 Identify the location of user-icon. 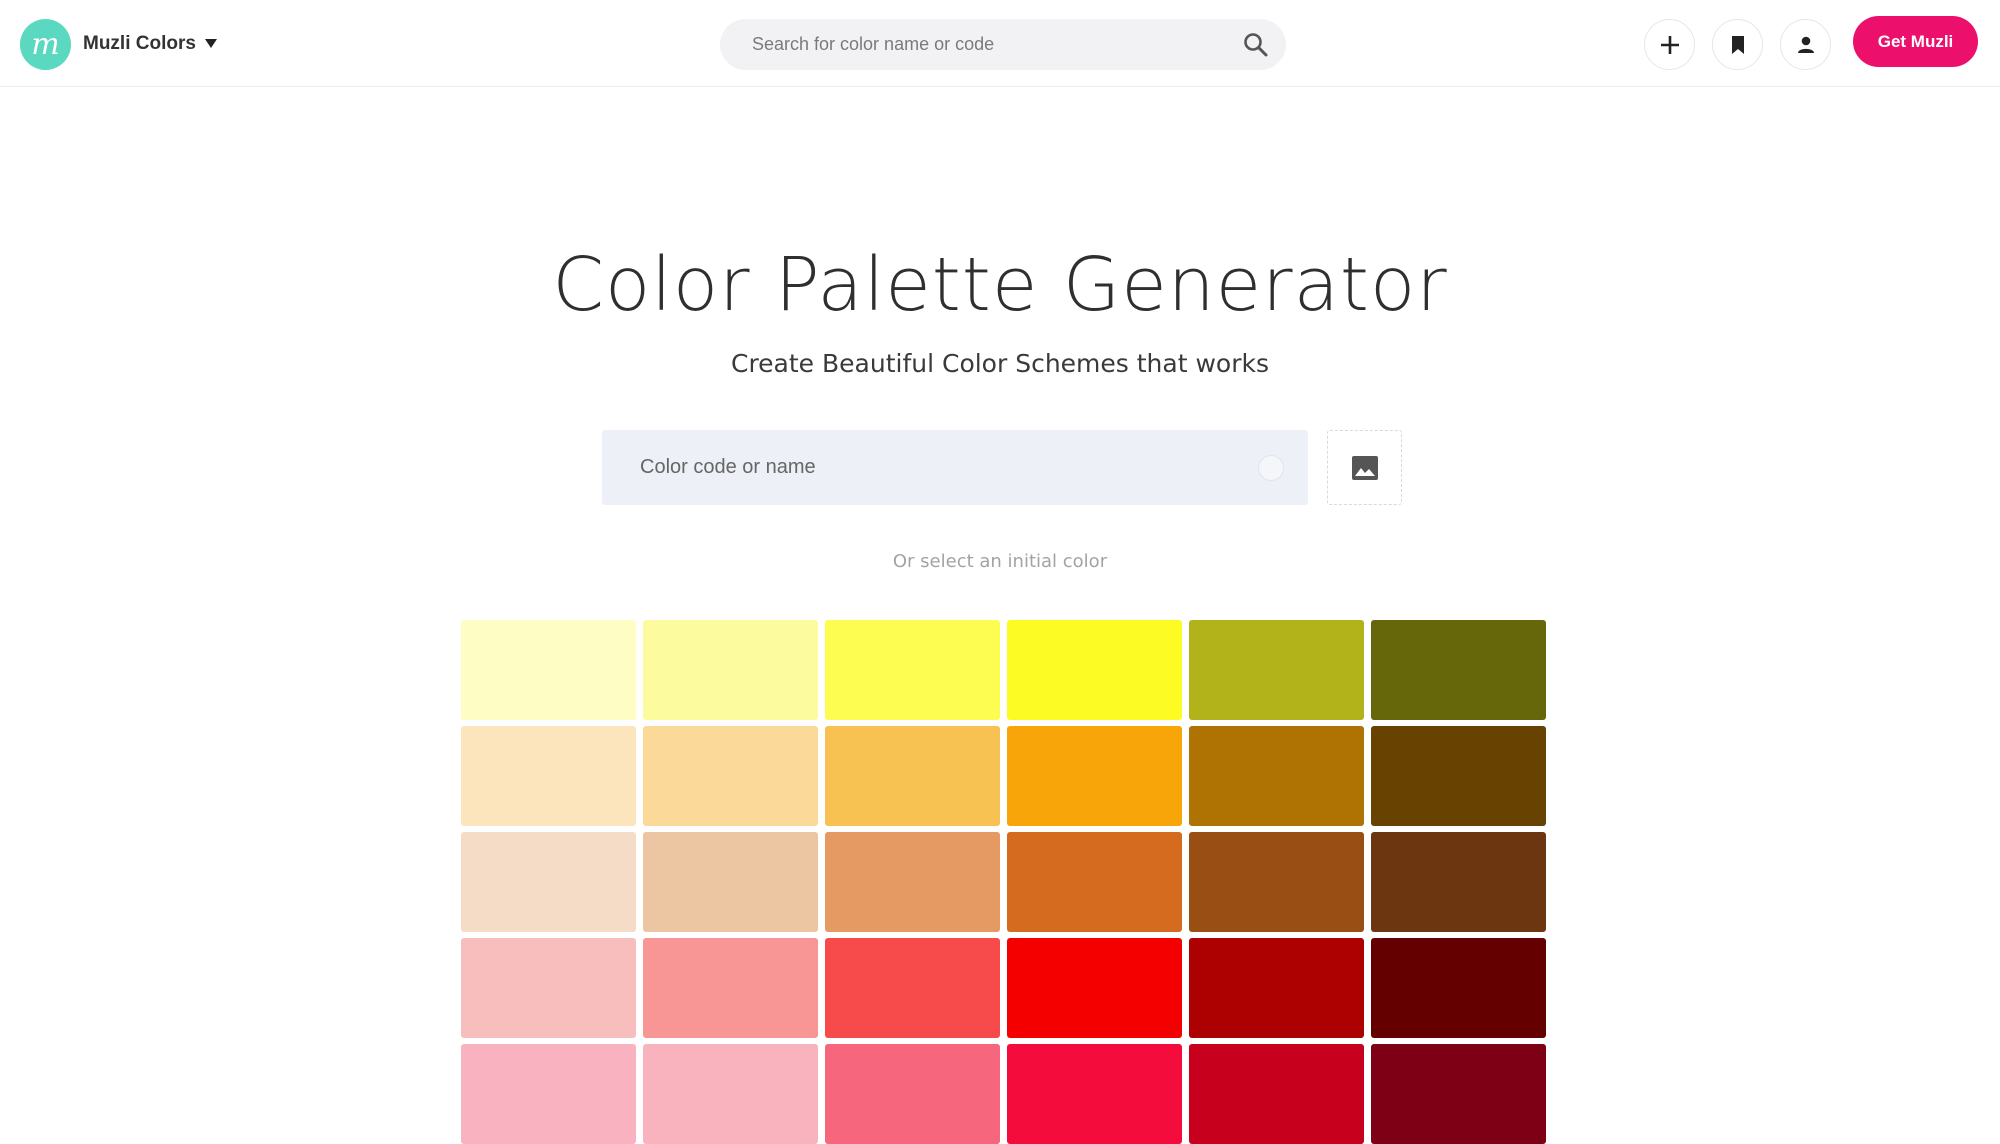
(1805, 44).